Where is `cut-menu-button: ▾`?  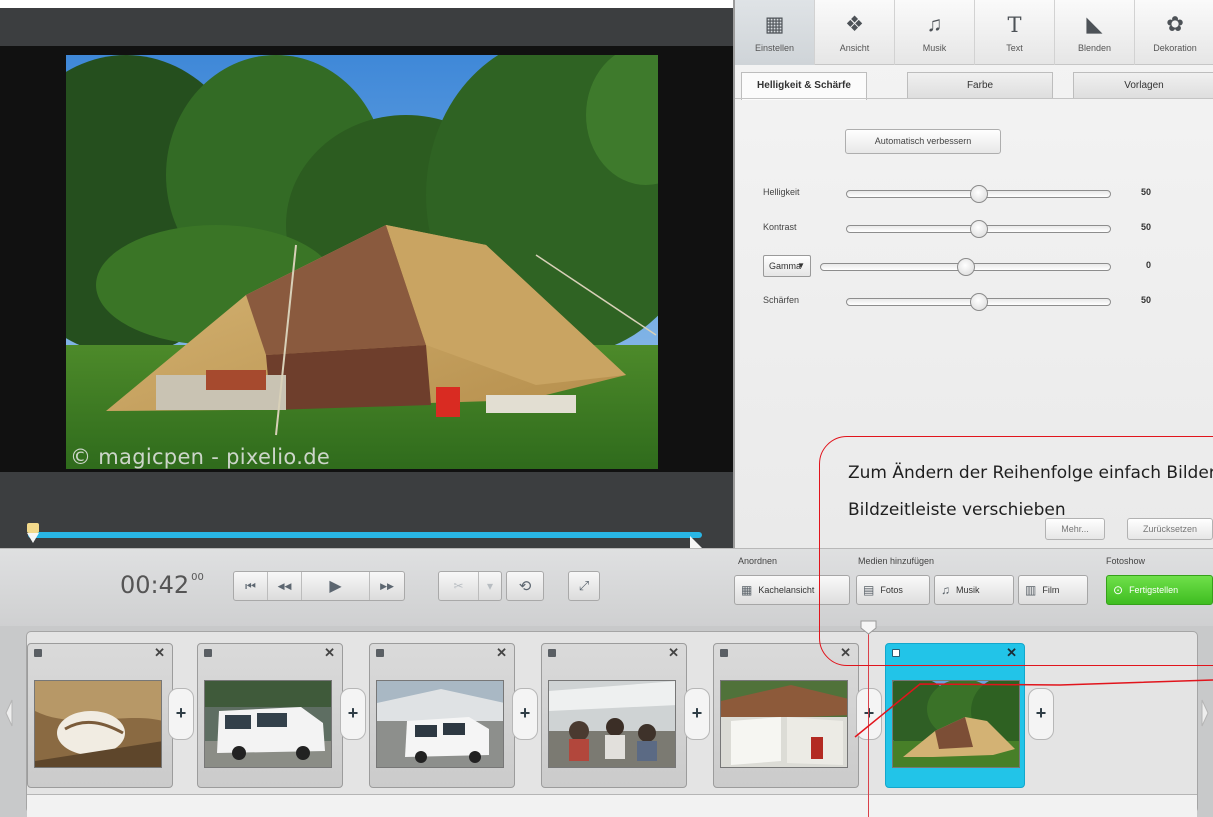
cut-menu-button: ▾ is located at coordinates (490, 586).